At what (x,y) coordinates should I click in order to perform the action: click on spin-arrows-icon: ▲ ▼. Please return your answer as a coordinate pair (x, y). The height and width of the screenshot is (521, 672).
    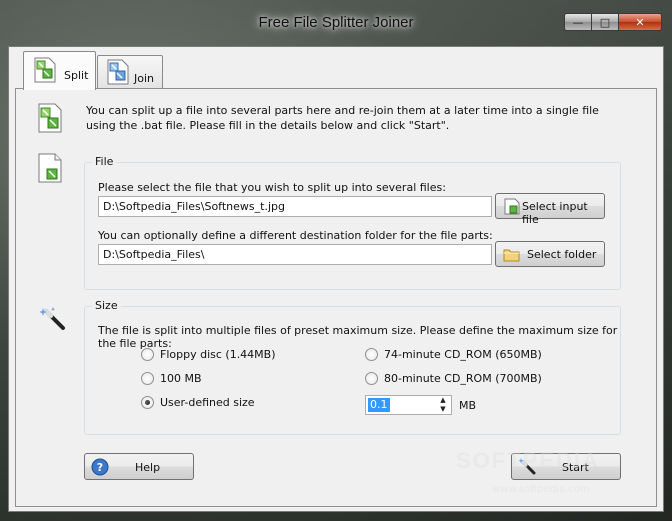
    Looking at the image, I should click on (443, 405).